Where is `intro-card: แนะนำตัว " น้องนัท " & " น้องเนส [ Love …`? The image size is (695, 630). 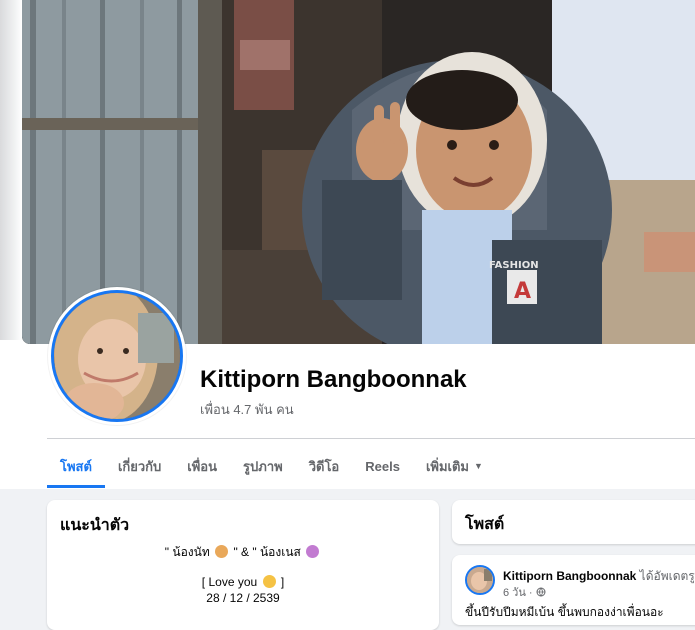 intro-card: แนะนำตัว " น้องนัท " & " น้องเนส [ Love … is located at coordinates (243, 565).